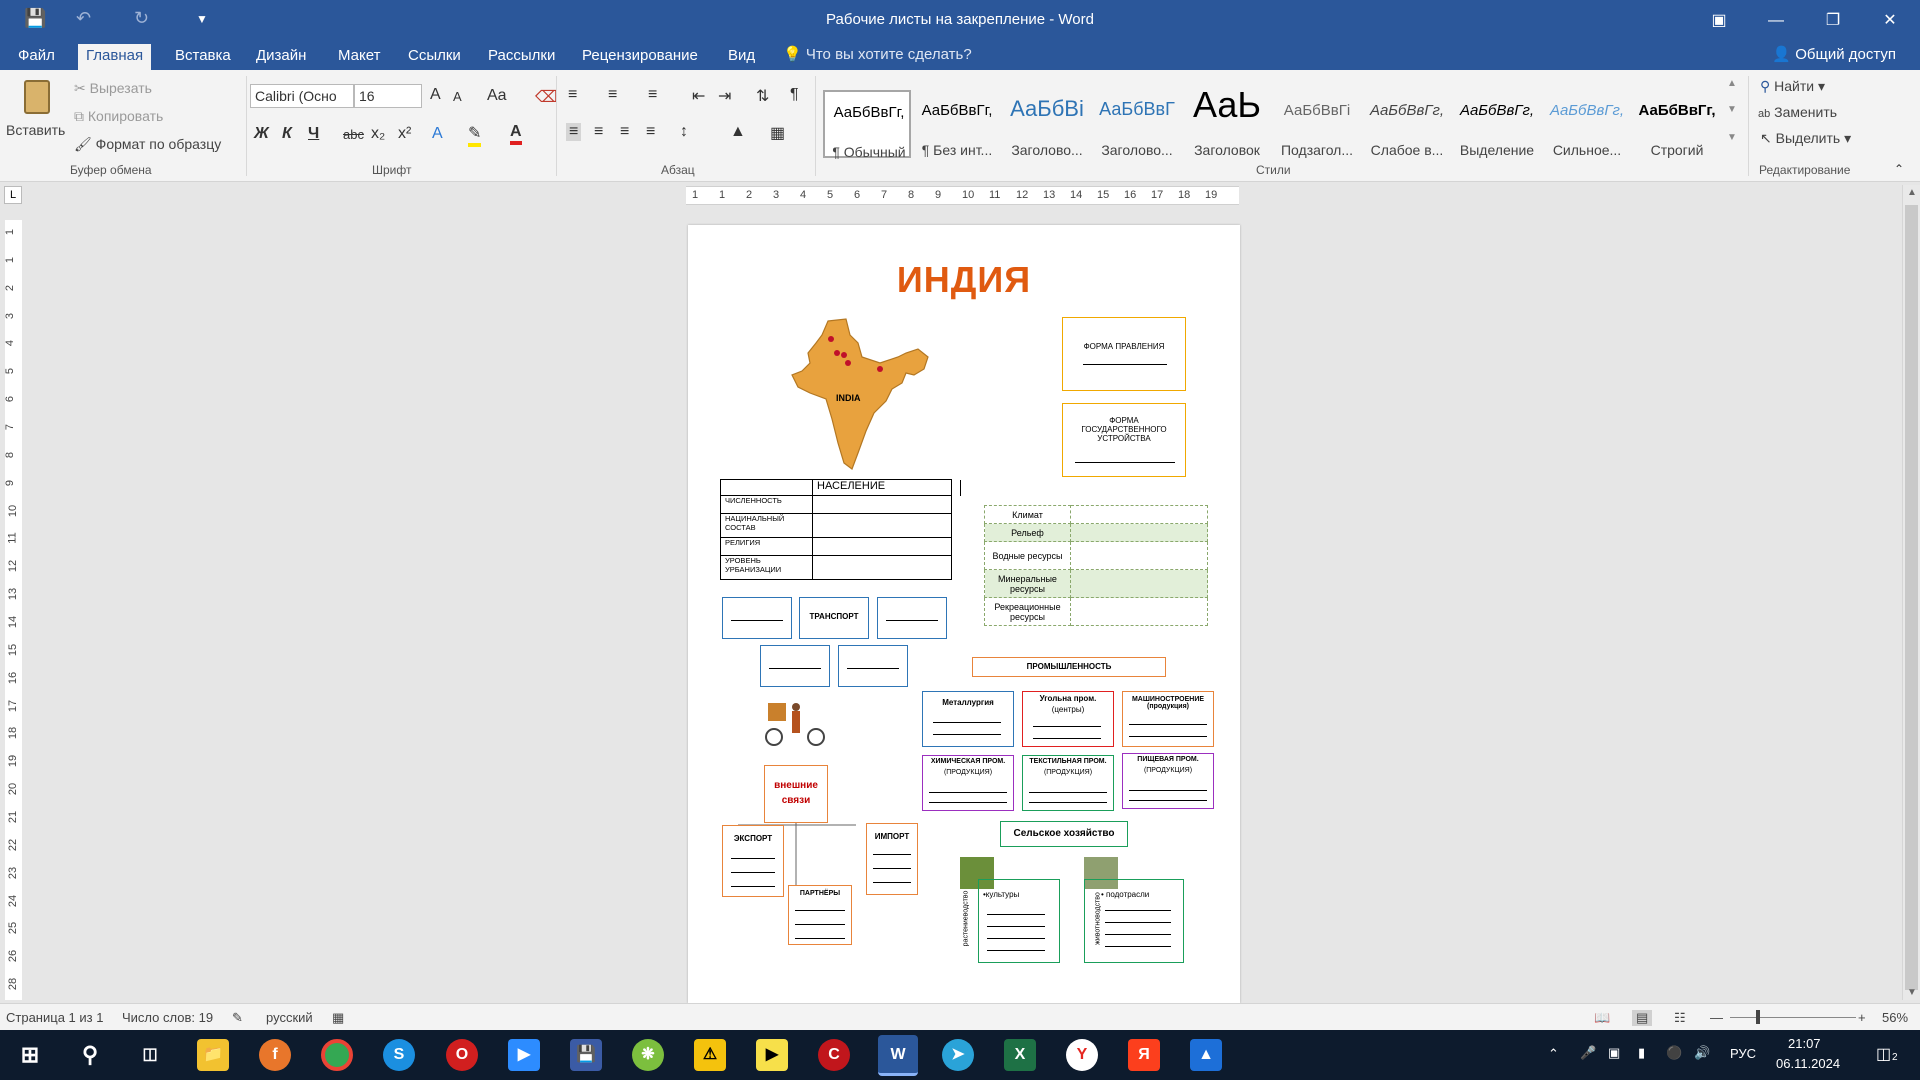 This screenshot has height=1080, width=1920. Describe the element at coordinates (1758, 1017) in the screenshot. I see `zoom-slider-thumb` at that location.